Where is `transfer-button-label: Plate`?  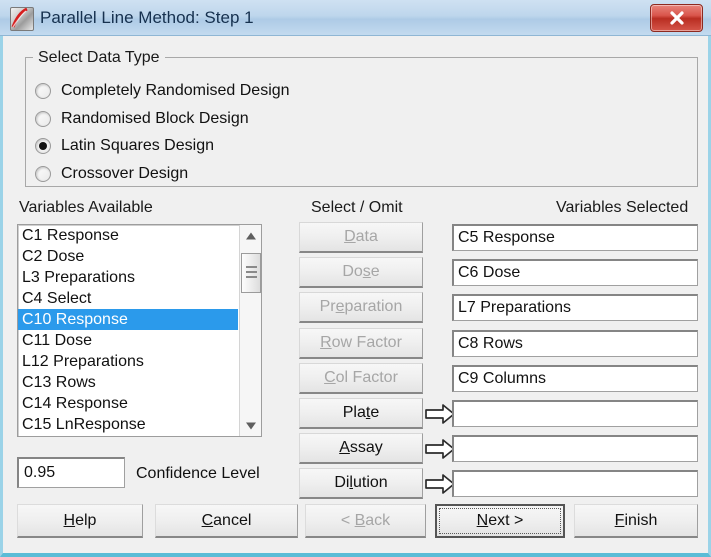 transfer-button-label: Plate is located at coordinates (361, 412).